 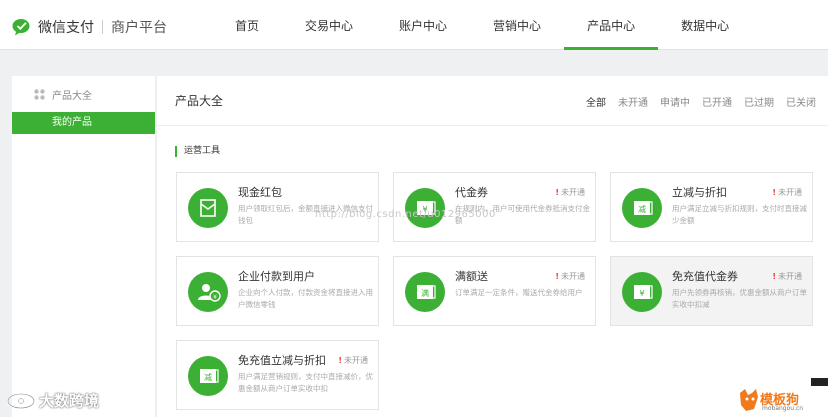 What do you see at coordinates (247, 25) in the screenshot?
I see `nav-home: 首页` at bounding box center [247, 25].